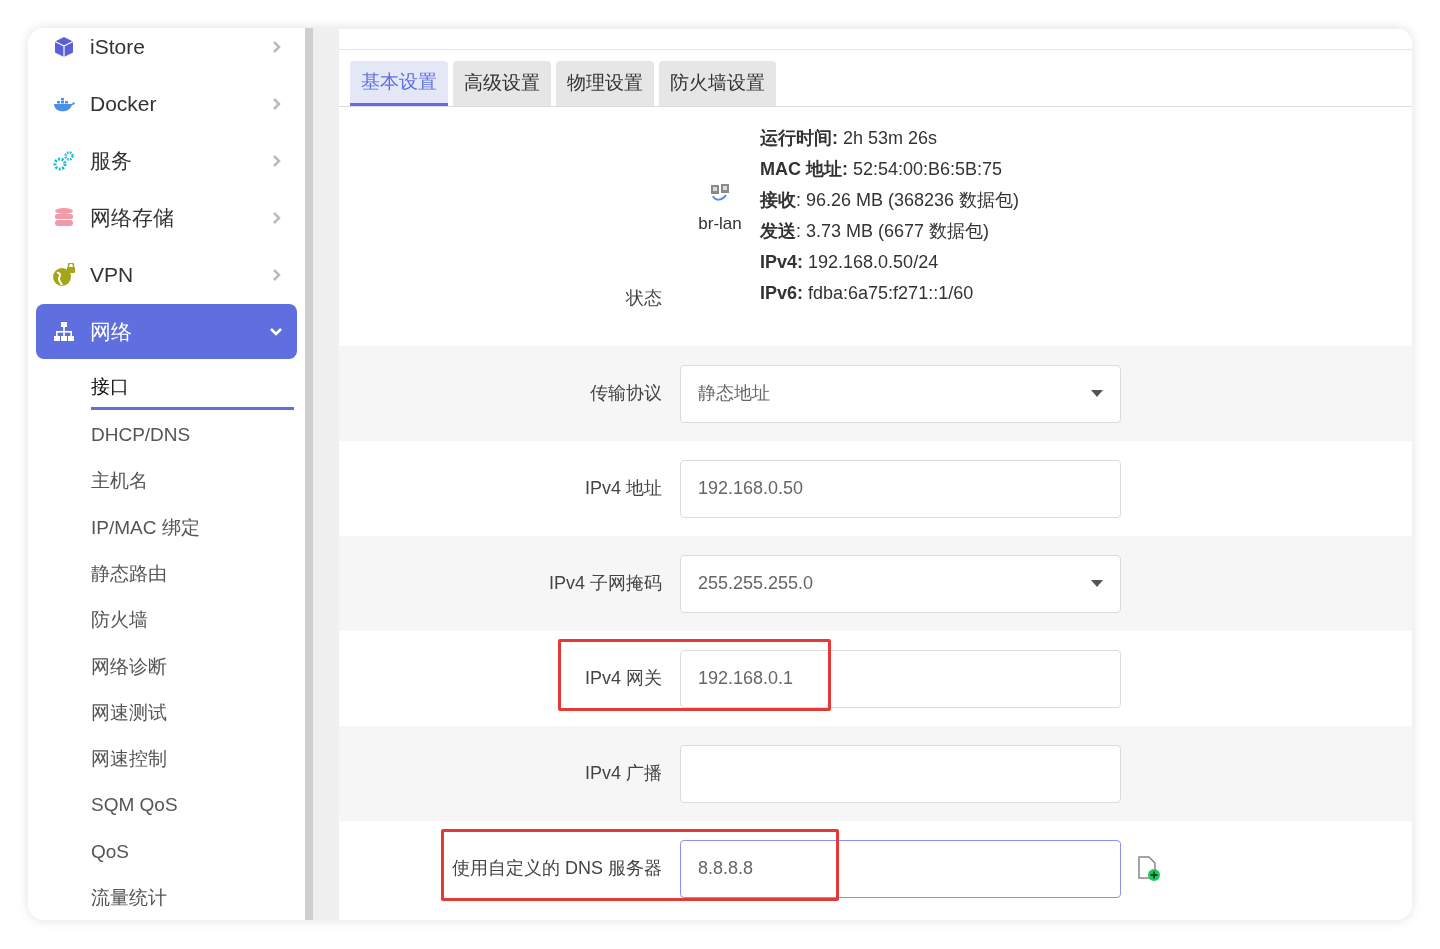  What do you see at coordinates (557, 868) in the screenshot?
I see `field-label: 使用自定义的 DNS 服务器` at bounding box center [557, 868].